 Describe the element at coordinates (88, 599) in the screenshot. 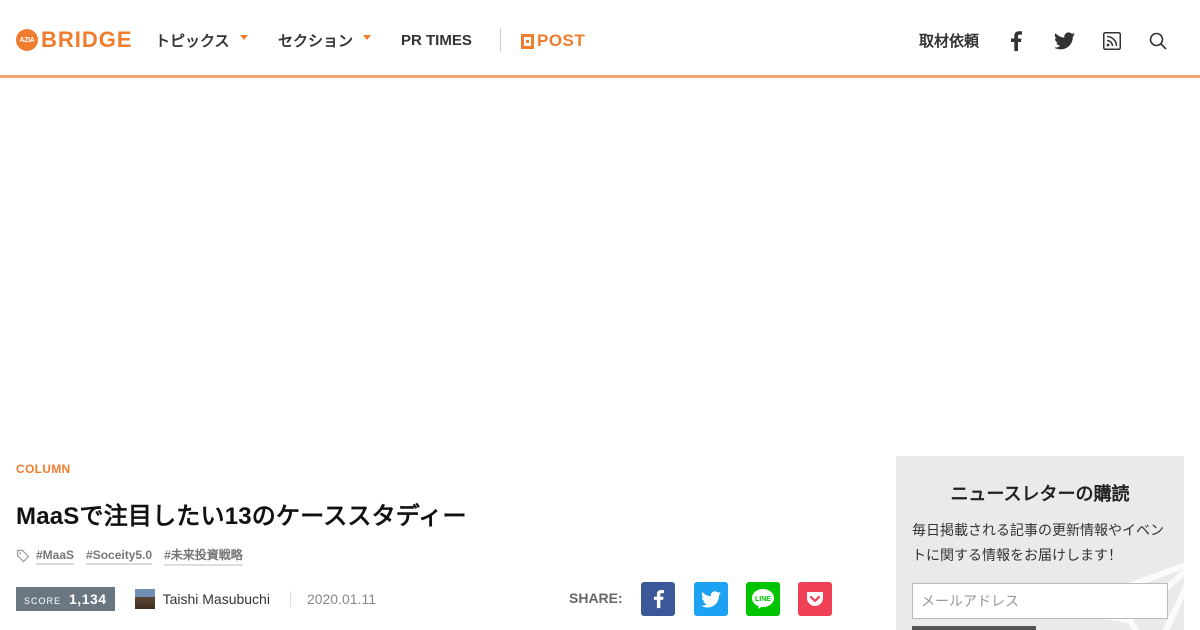

I see `score-value: 1,134` at that location.